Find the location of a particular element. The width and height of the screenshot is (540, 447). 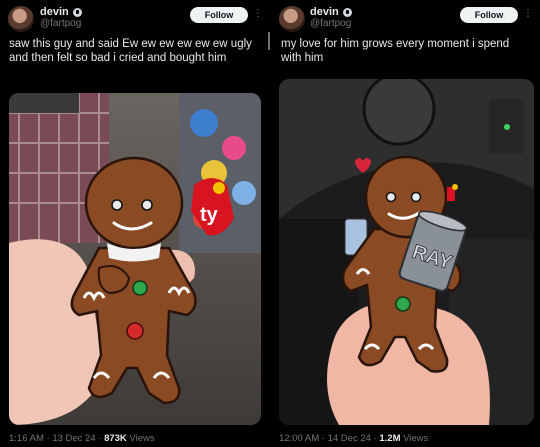

tweet-time: 12:00 AM is located at coordinates (299, 438).